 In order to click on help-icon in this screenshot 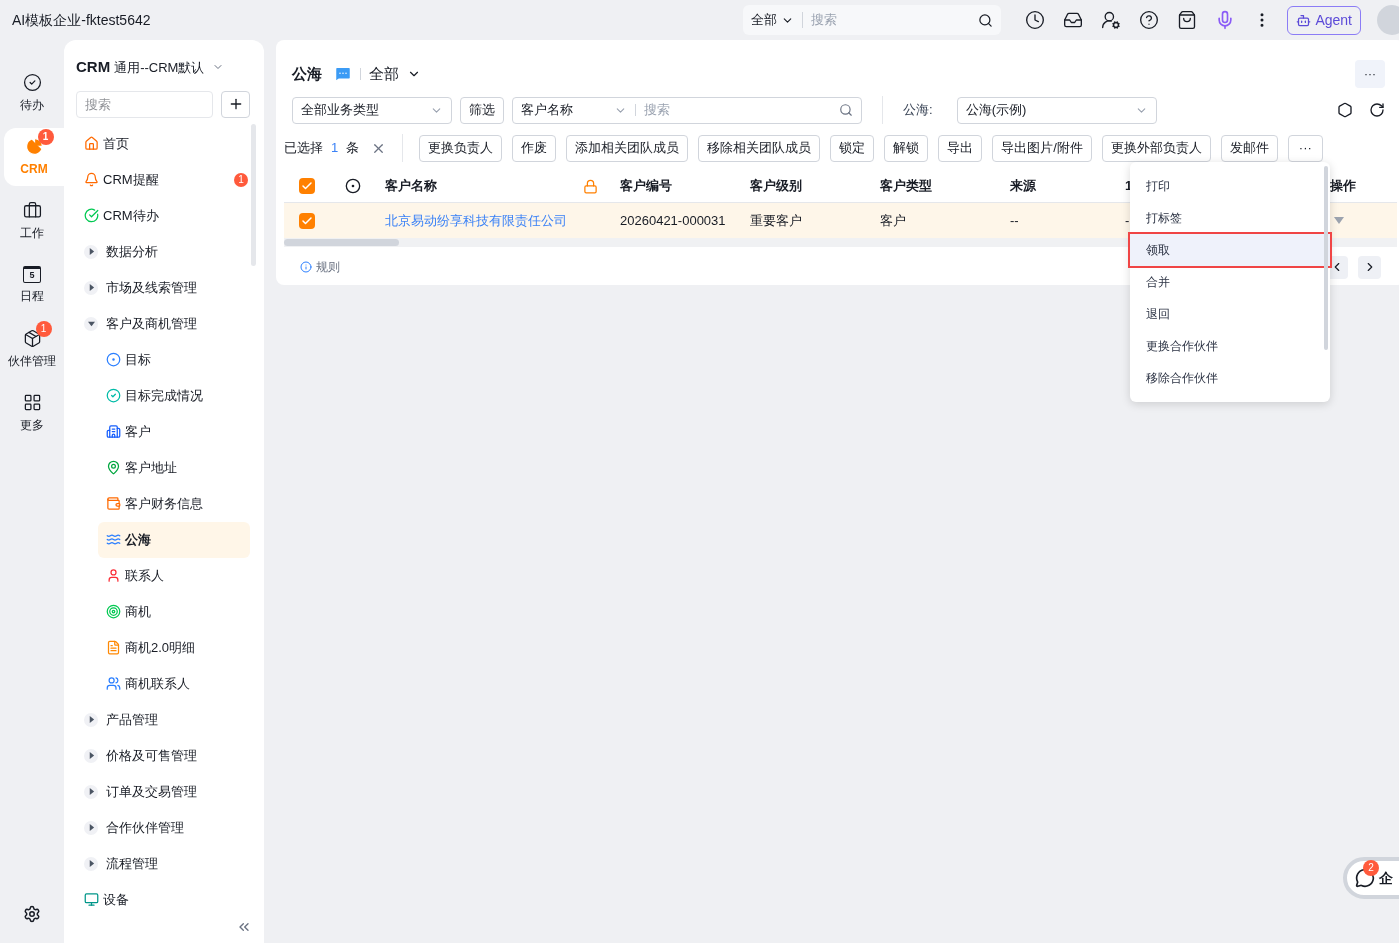, I will do `click(1149, 20)`.